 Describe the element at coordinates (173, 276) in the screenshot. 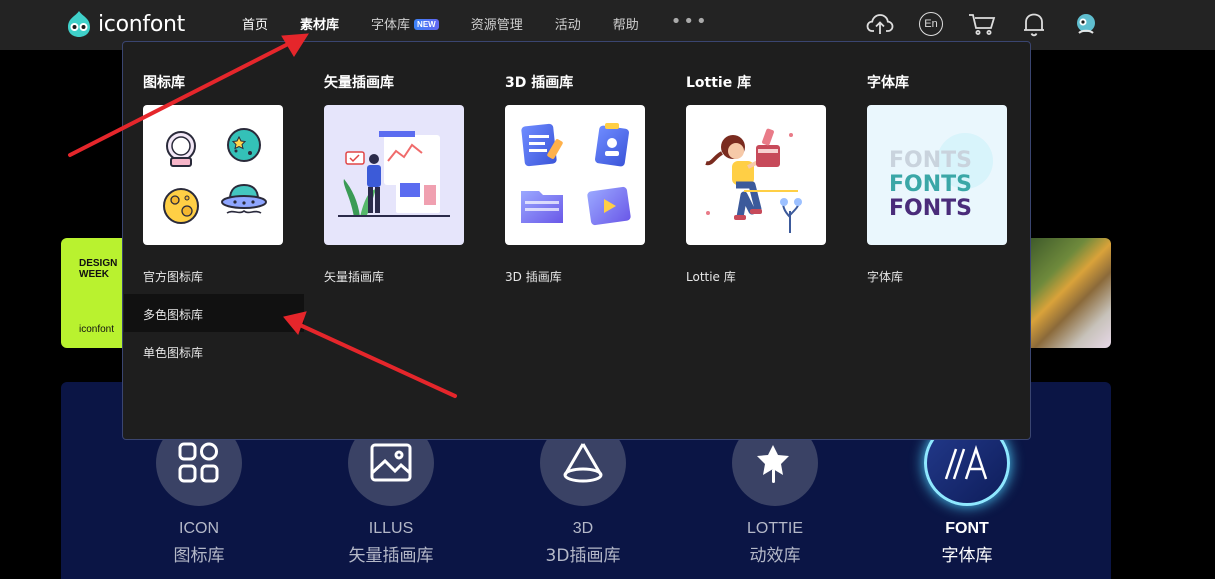

I see `menu-official-icons: 官方图标库` at that location.